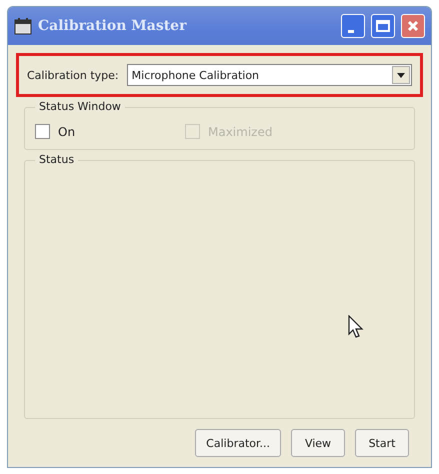 This screenshot has width=439, height=474. I want to click on minimize-button, so click(353, 26).